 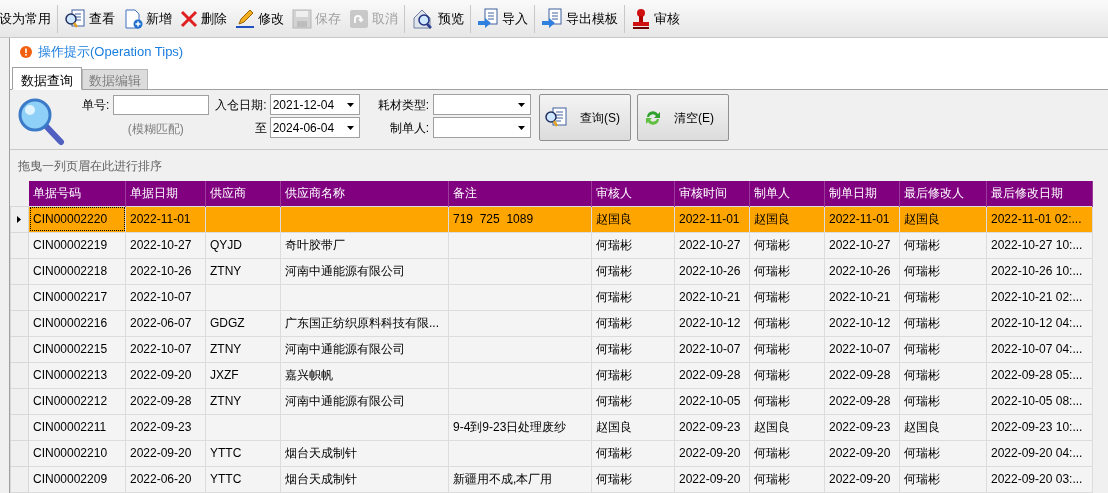 What do you see at coordinates (314, 104) in the screenshot?
I see `date-from-field: 2021-12-04` at bounding box center [314, 104].